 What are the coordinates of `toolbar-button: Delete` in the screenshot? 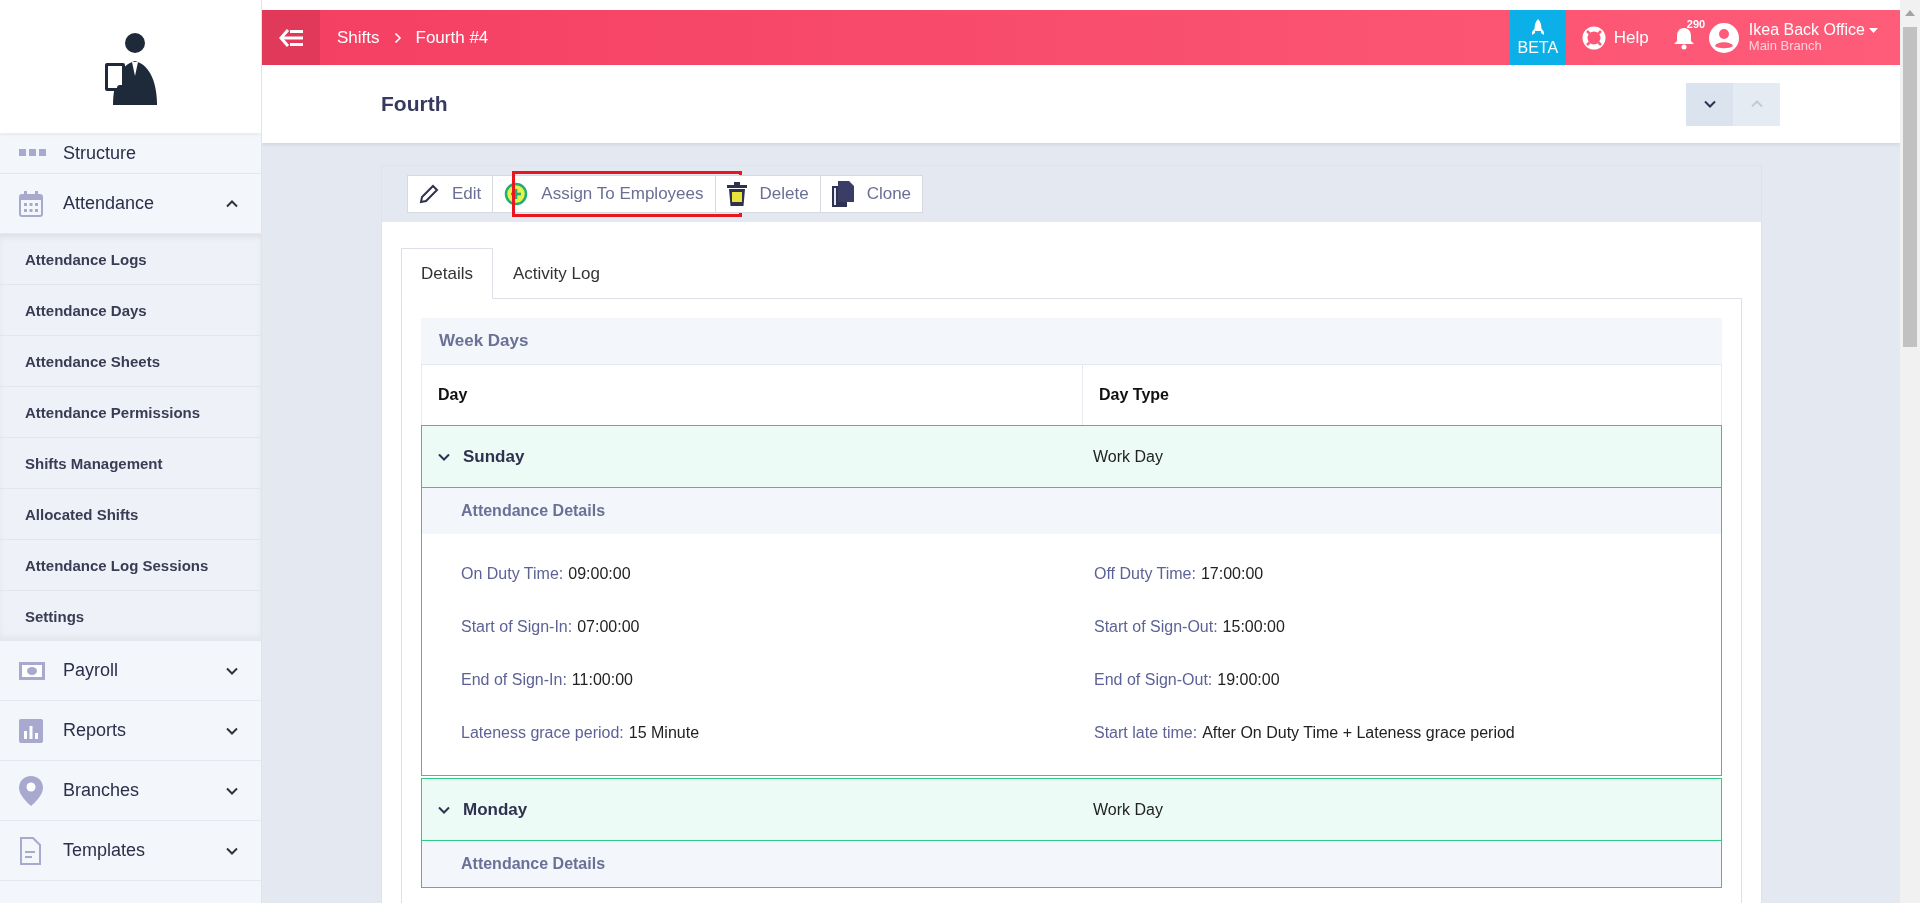 It's located at (767, 194).